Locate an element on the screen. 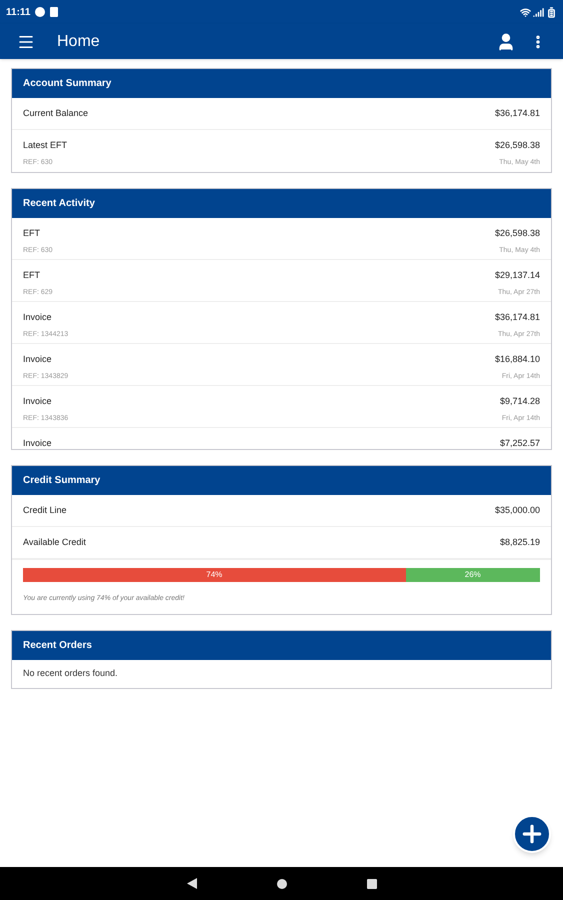  card-title: Account Summary is located at coordinates (67, 84).